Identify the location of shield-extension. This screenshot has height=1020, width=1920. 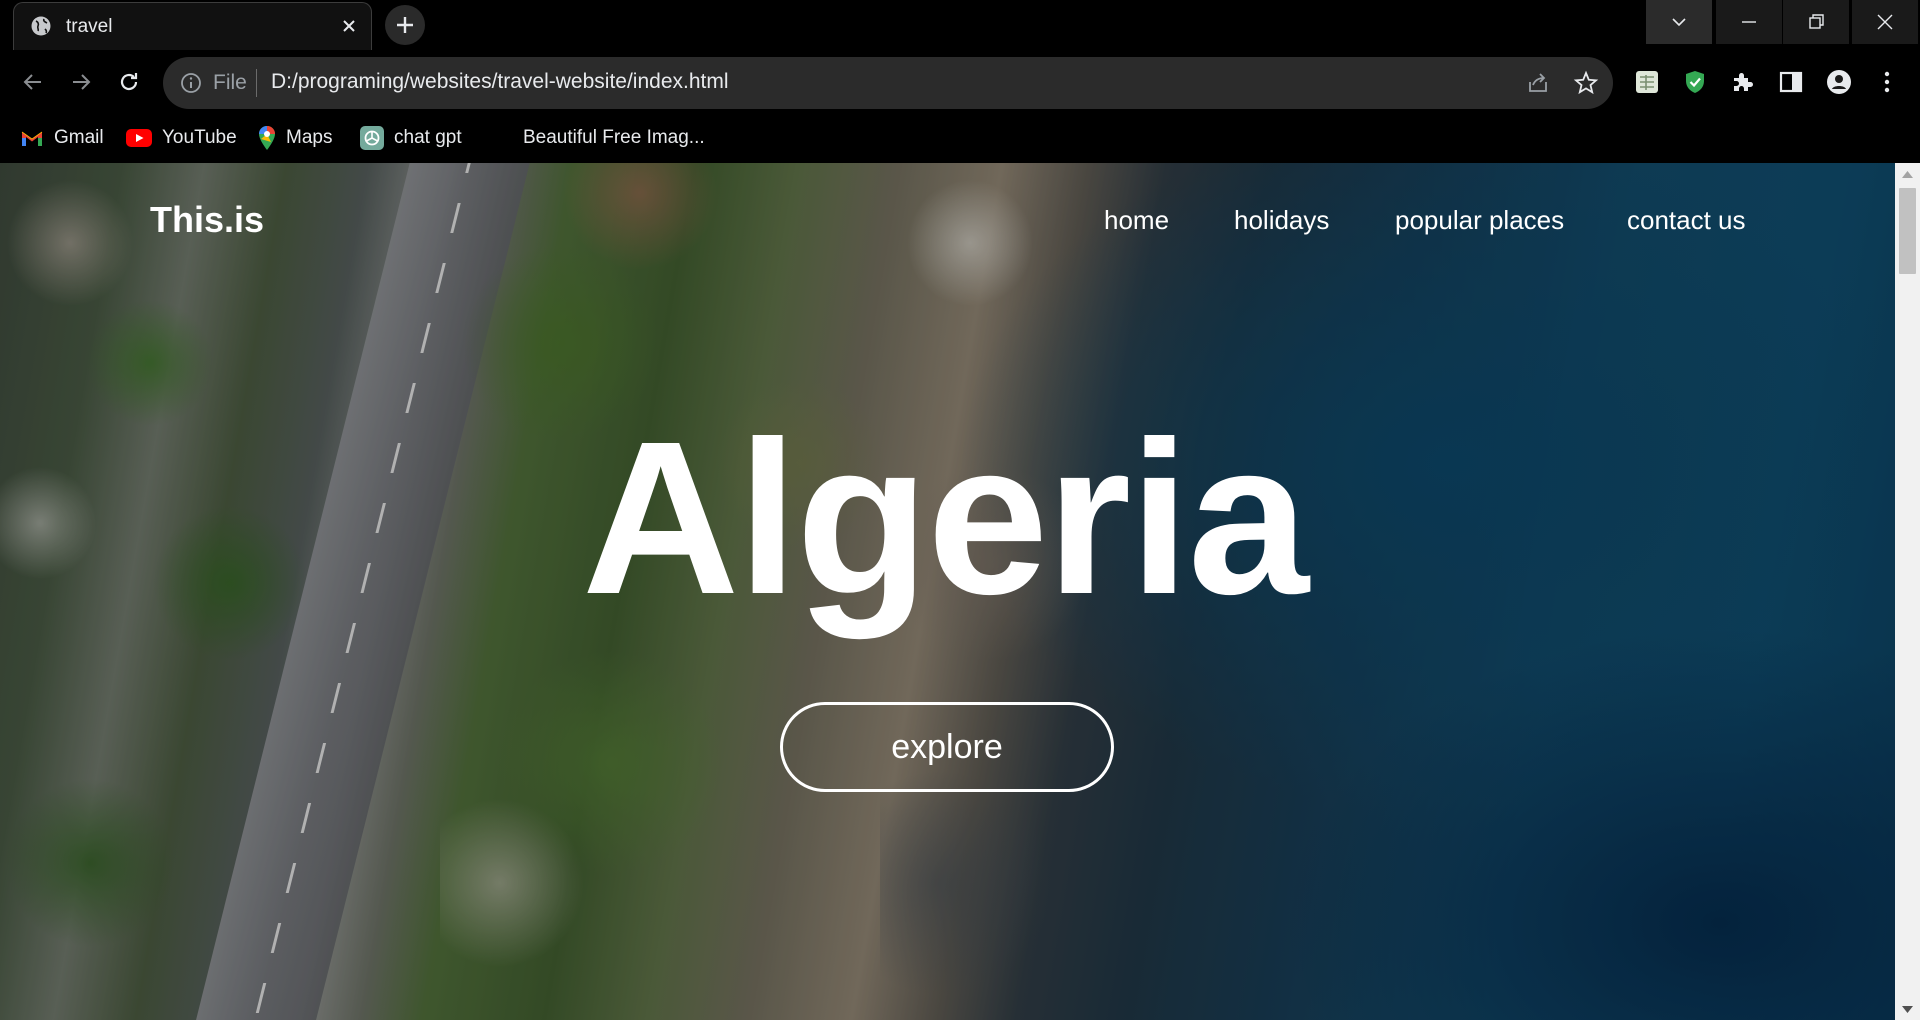
(1695, 82).